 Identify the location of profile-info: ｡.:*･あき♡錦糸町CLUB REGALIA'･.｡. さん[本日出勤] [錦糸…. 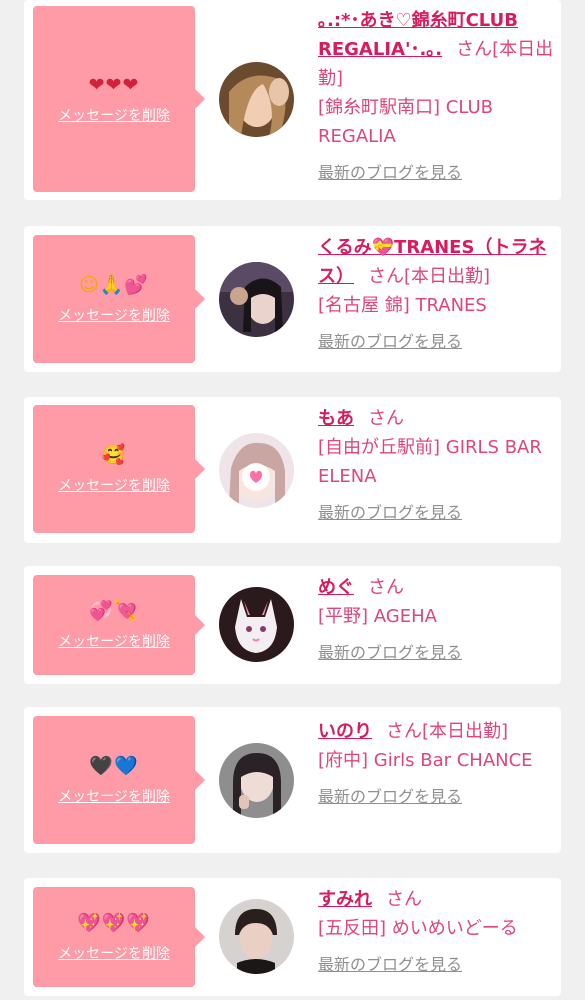
(436, 96).